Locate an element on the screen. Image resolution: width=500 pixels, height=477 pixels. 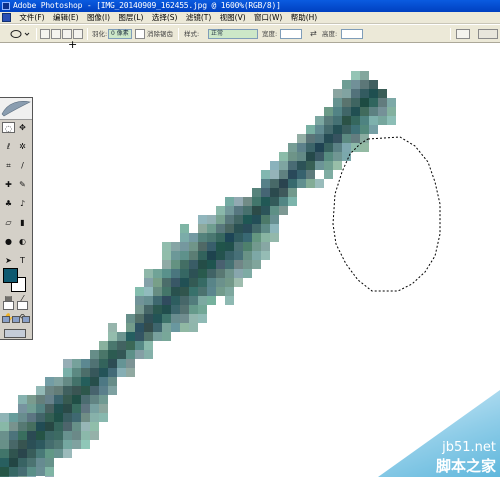
menu-window: 窗口(W) is located at coordinates (268, 17).